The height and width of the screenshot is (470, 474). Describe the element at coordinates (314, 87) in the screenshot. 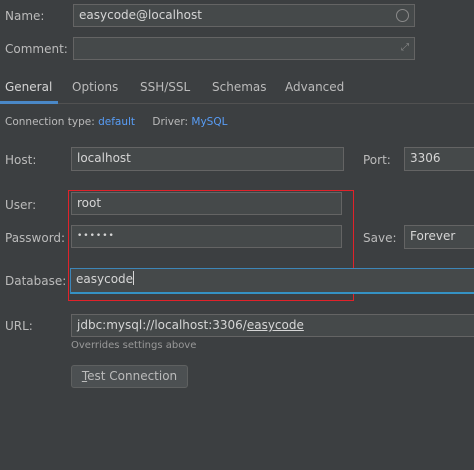

I see `tab-advanced: Advanced` at that location.